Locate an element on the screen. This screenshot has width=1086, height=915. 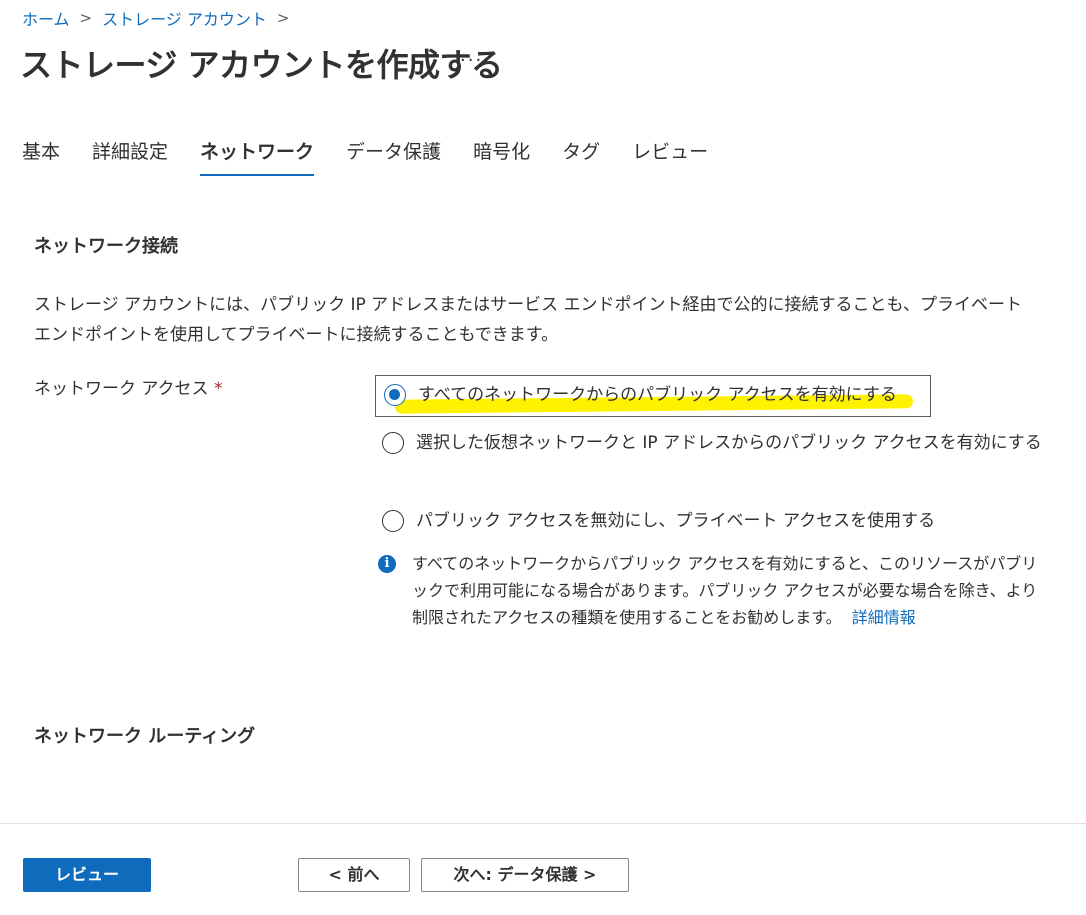
breadcrumb-storage-accounts-link: ストレージ アカウント is located at coordinates (184, 18).